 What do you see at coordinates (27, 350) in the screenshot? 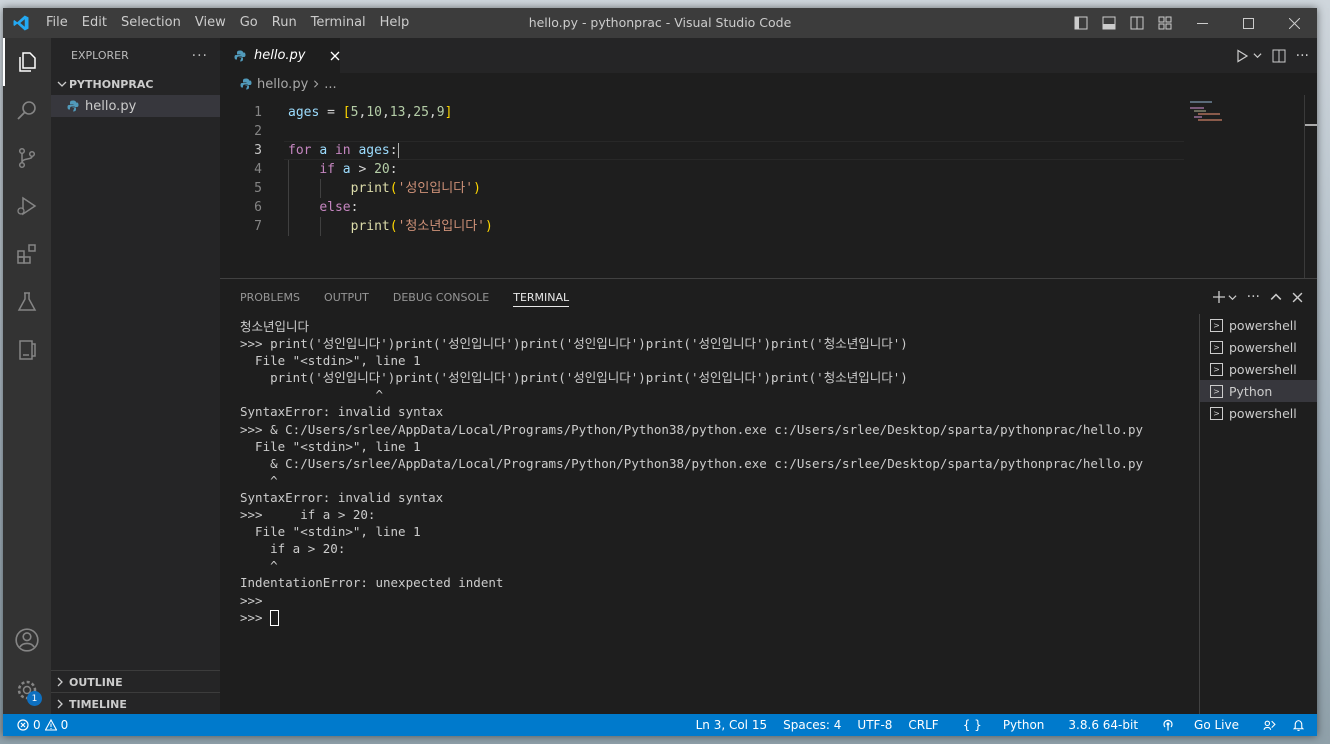
I see `remote-explorer-icon` at bounding box center [27, 350].